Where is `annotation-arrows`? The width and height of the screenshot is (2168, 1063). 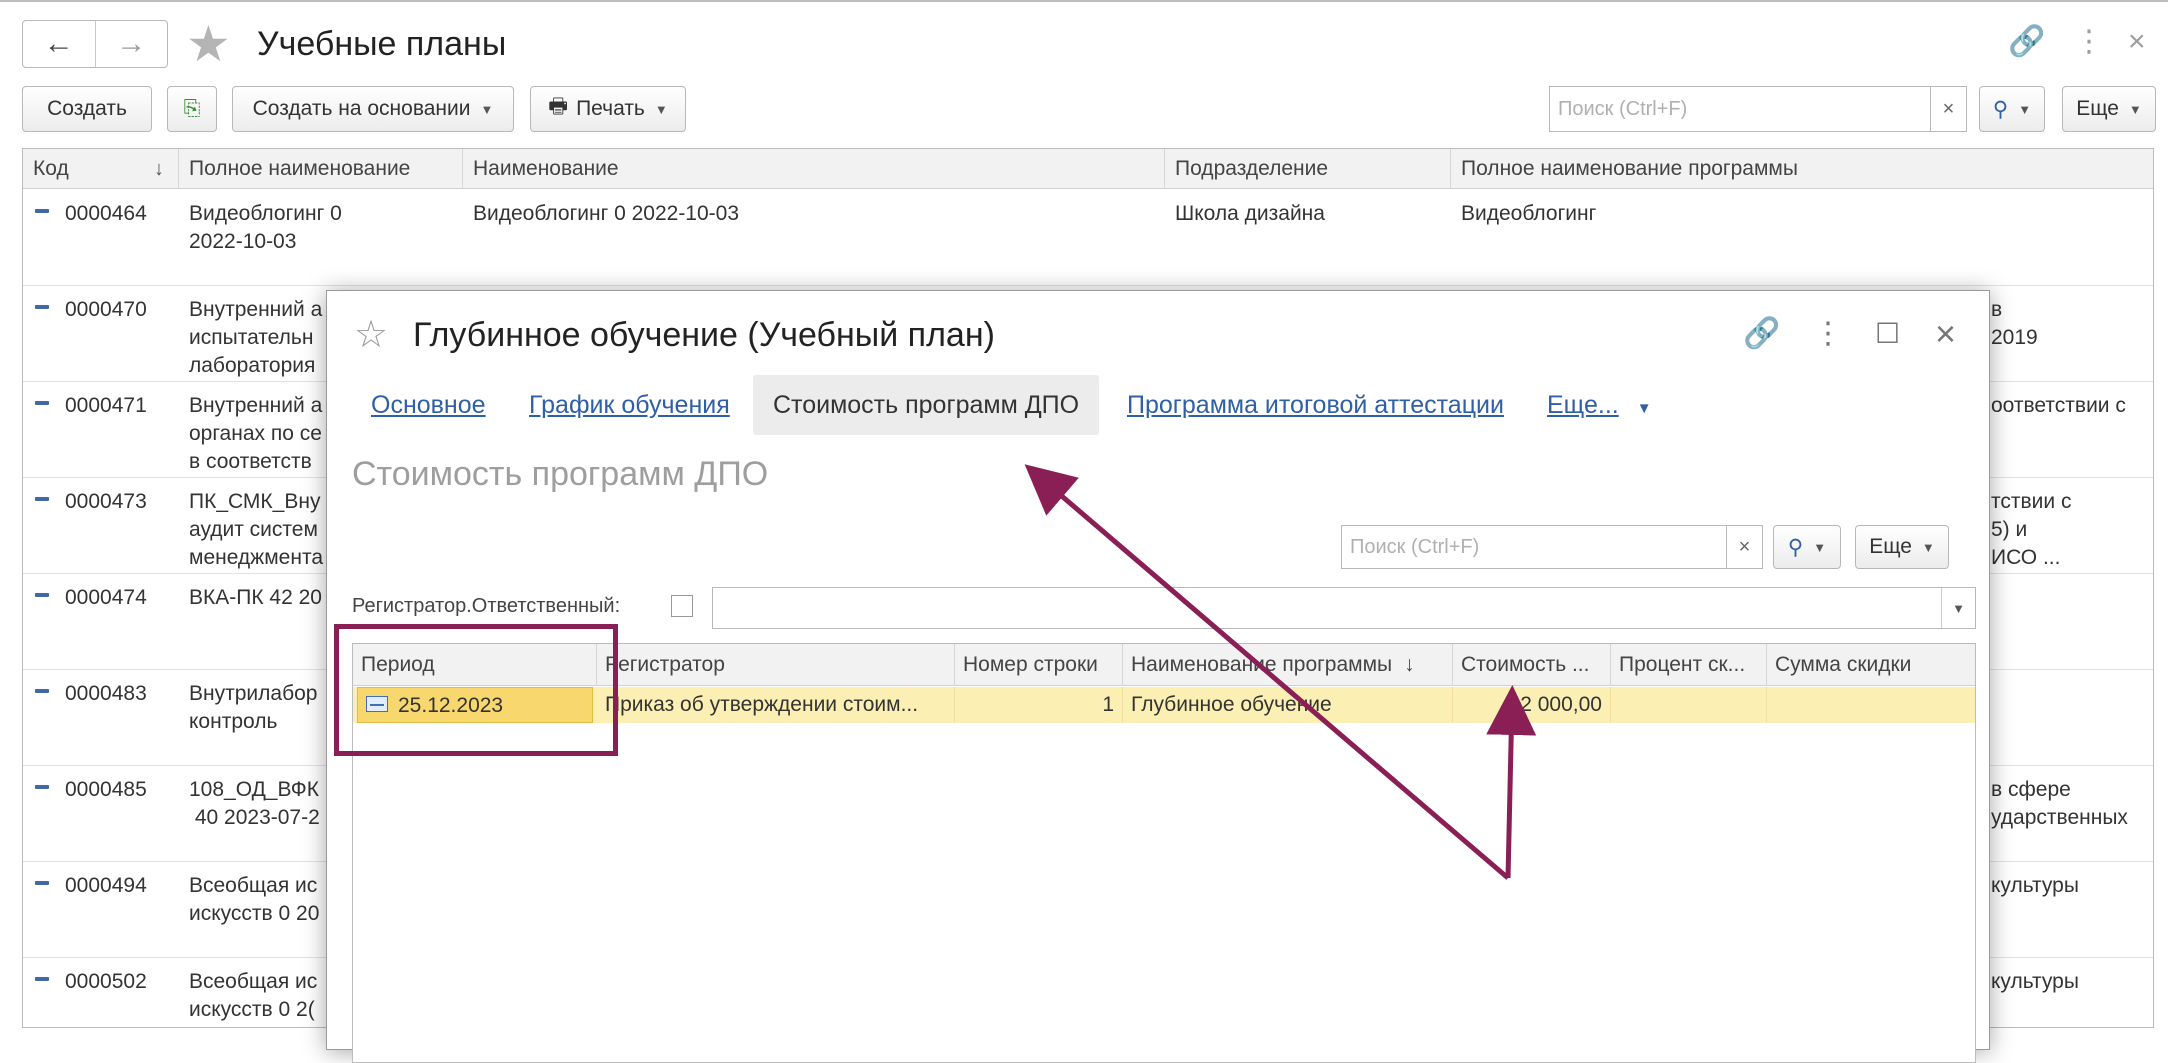
annotation-arrows is located at coordinates (1280, 672).